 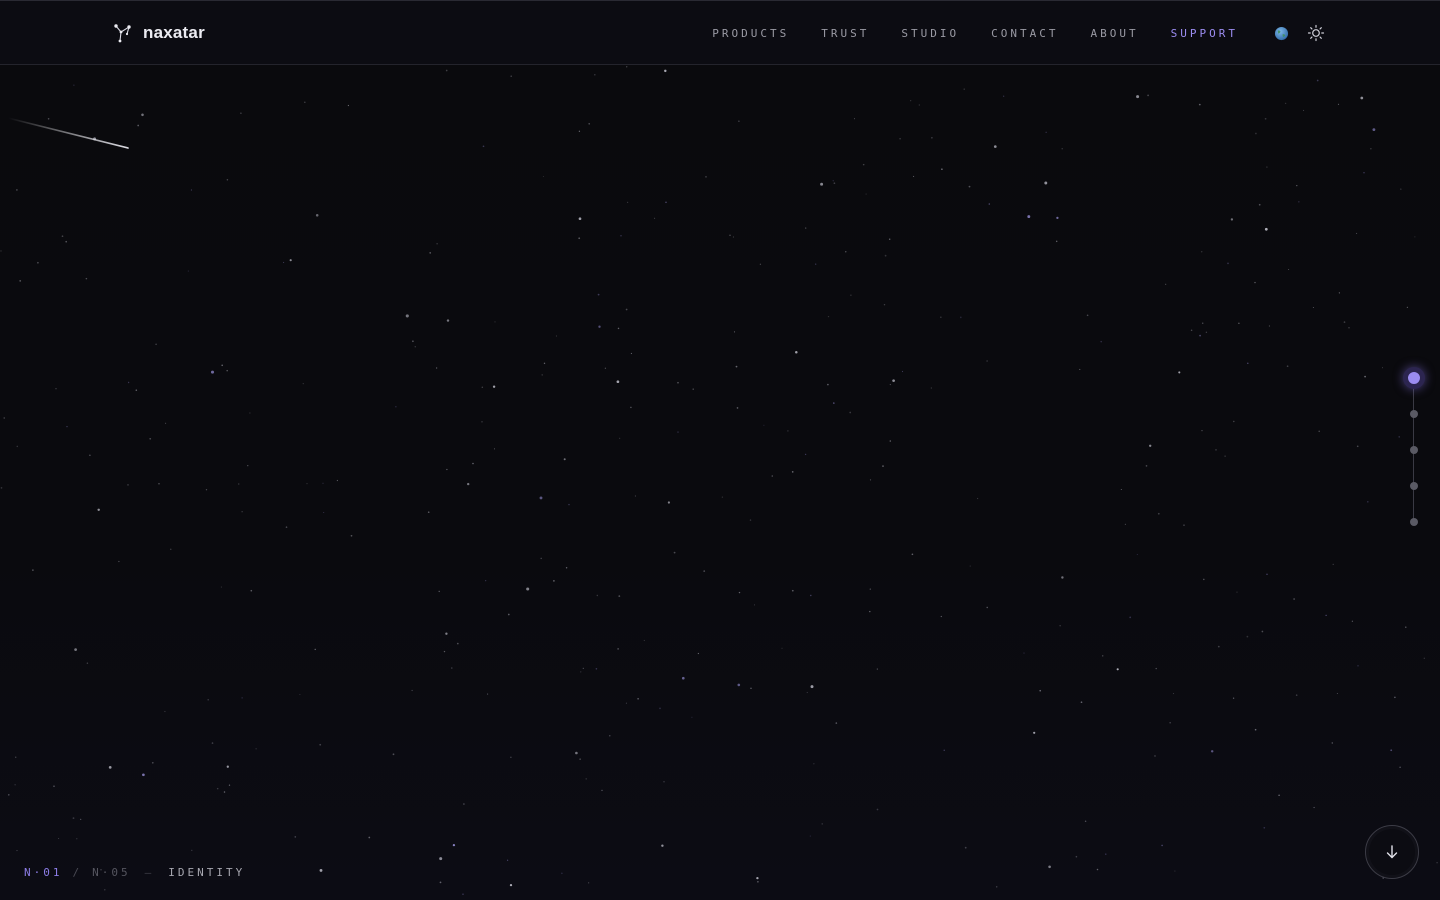 What do you see at coordinates (149, 872) in the screenshot?
I see `section-dash: —` at bounding box center [149, 872].